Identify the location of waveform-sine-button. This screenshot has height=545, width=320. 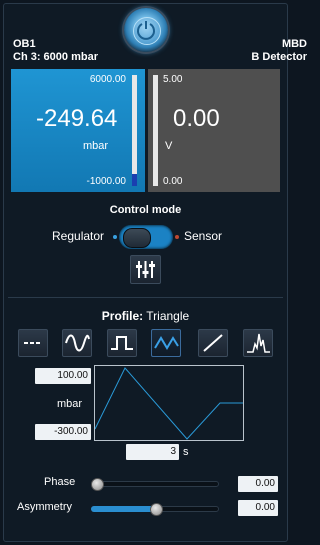
(77, 343).